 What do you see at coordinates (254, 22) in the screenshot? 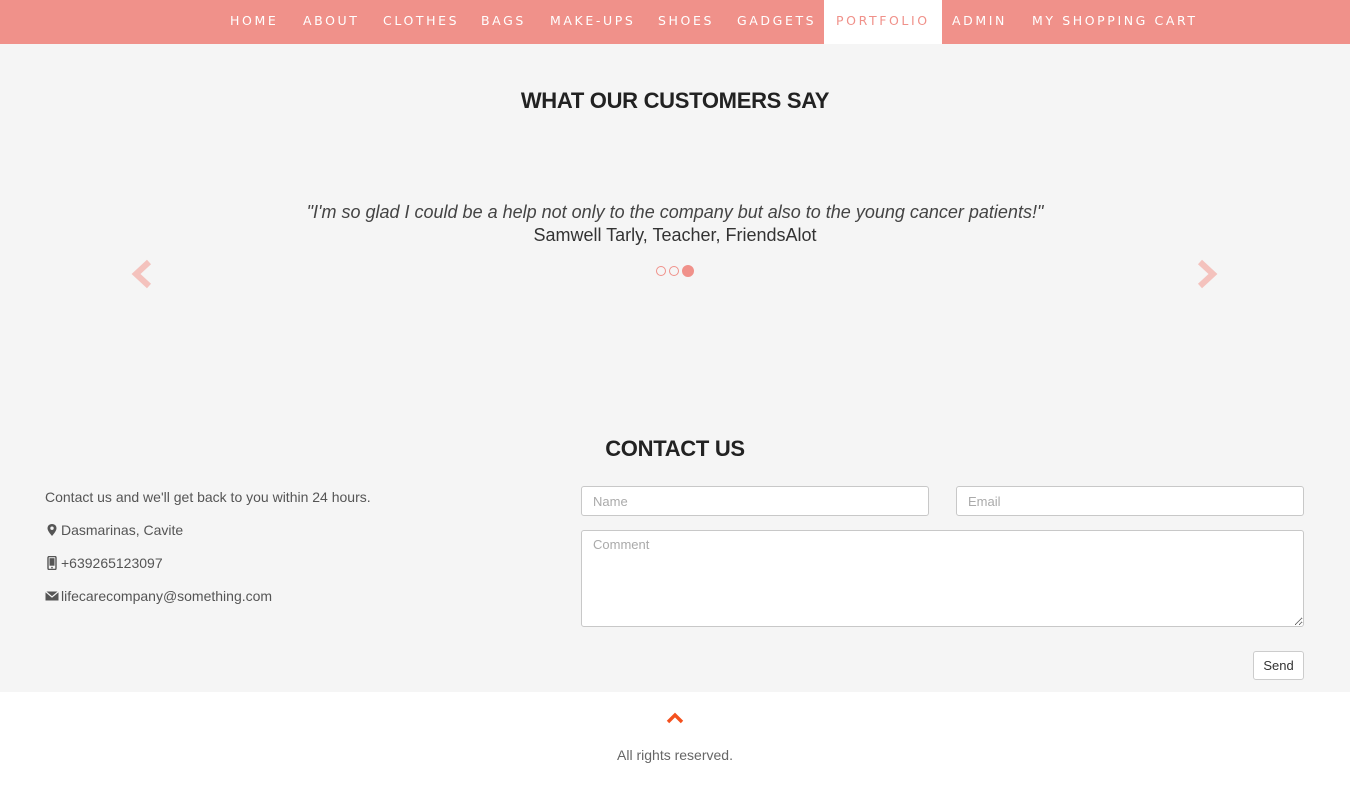
I see `nav-home: HOME` at bounding box center [254, 22].